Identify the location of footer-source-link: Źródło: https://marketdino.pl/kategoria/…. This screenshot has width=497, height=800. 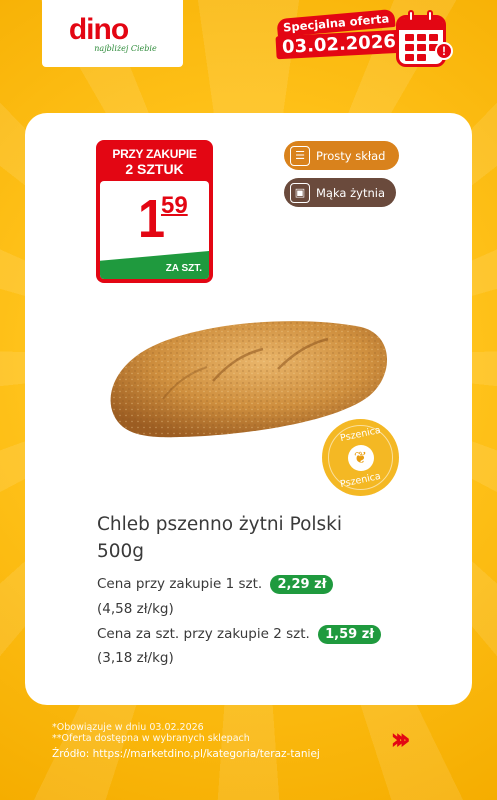
(186, 754).